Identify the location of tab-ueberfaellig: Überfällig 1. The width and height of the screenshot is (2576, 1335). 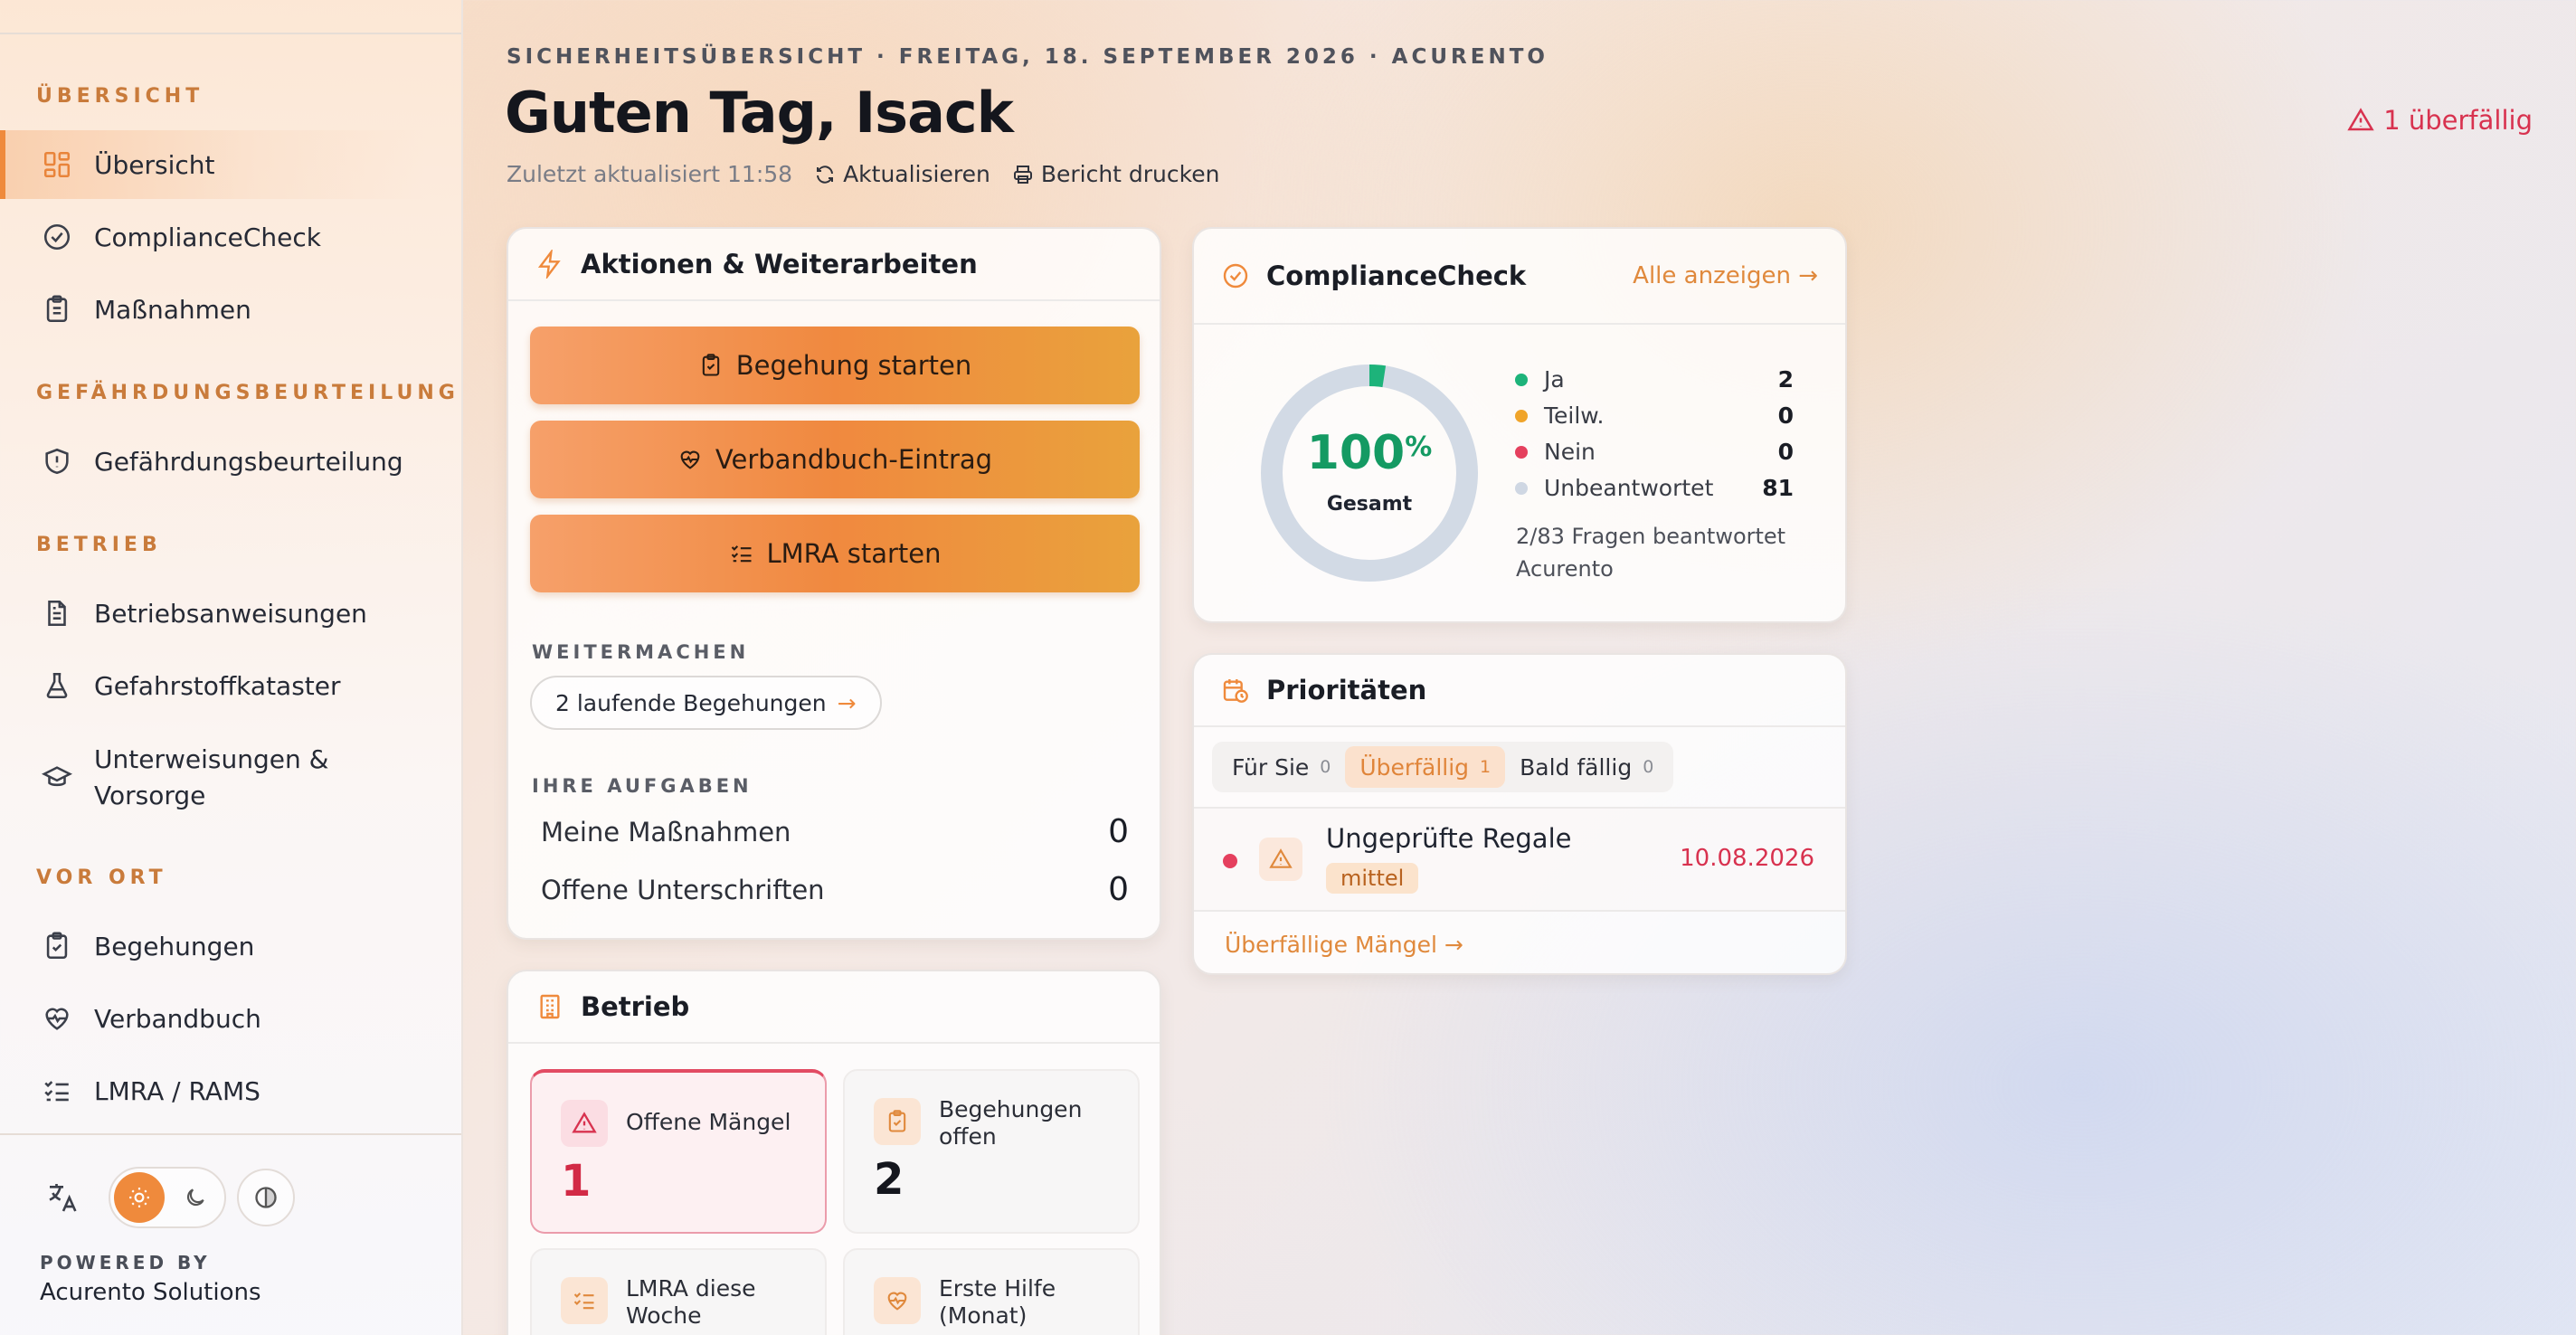
(1425, 767).